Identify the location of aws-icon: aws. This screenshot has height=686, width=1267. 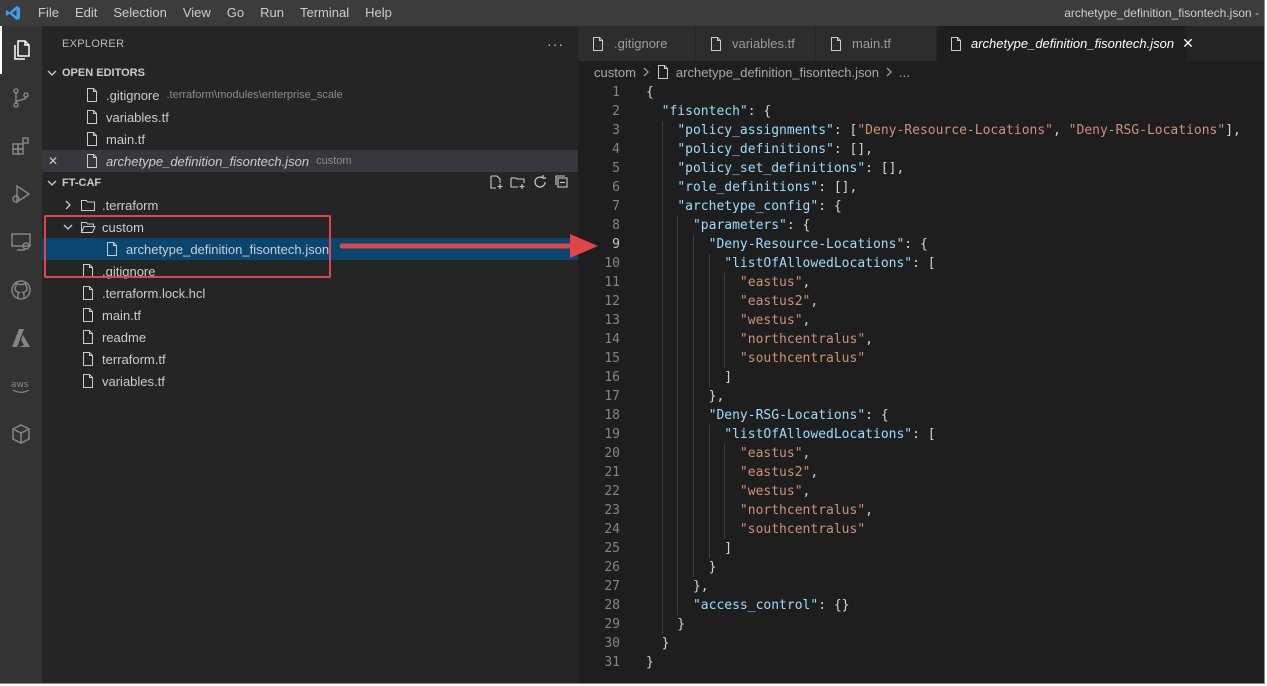
(21, 386).